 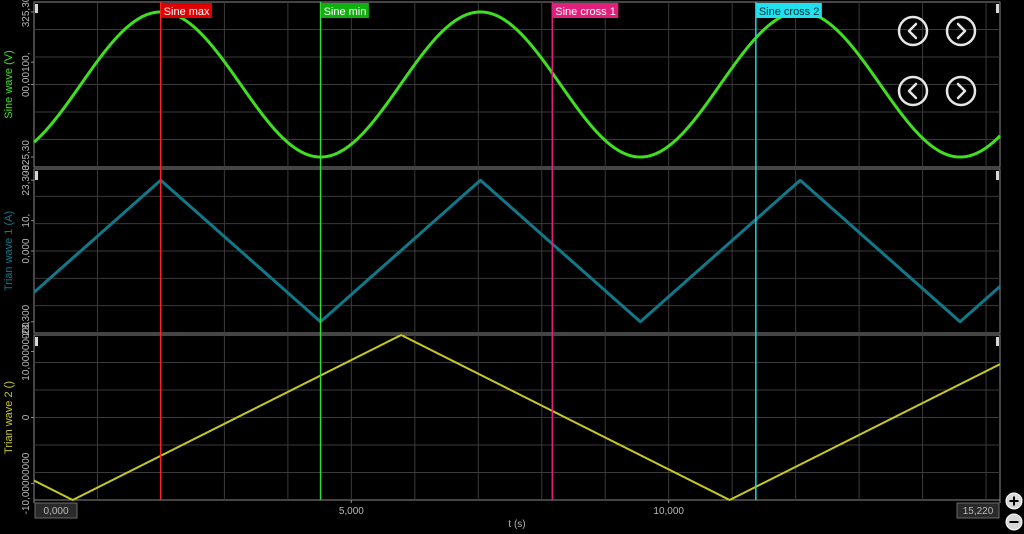 What do you see at coordinates (1014, 501) in the screenshot?
I see `zoom-in-button` at bounding box center [1014, 501].